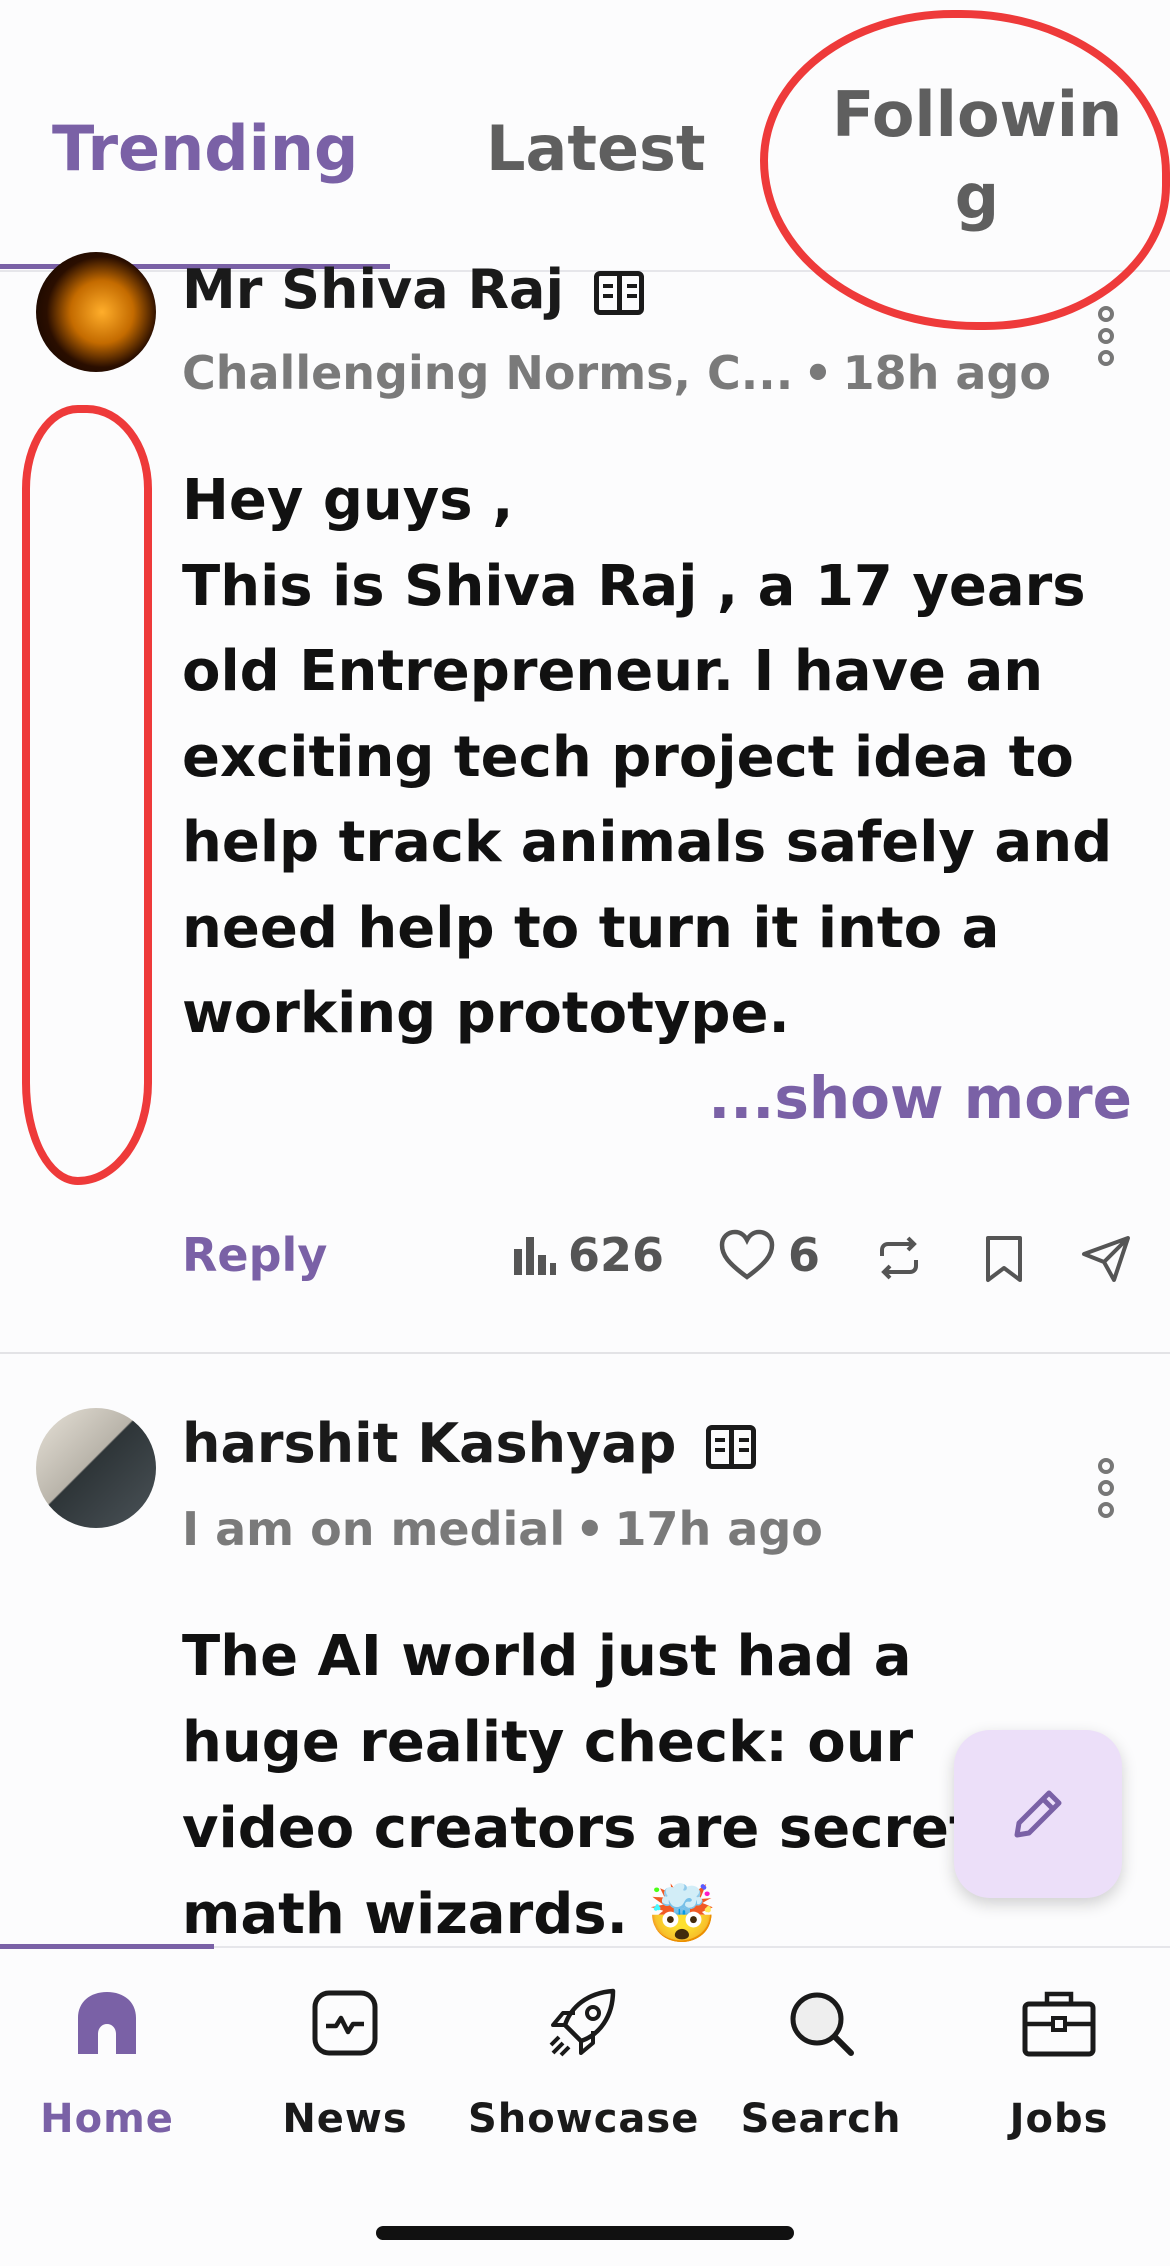 The width and height of the screenshot is (1170, 2266). Describe the element at coordinates (899, 1260) in the screenshot. I see `repost-icon` at that location.